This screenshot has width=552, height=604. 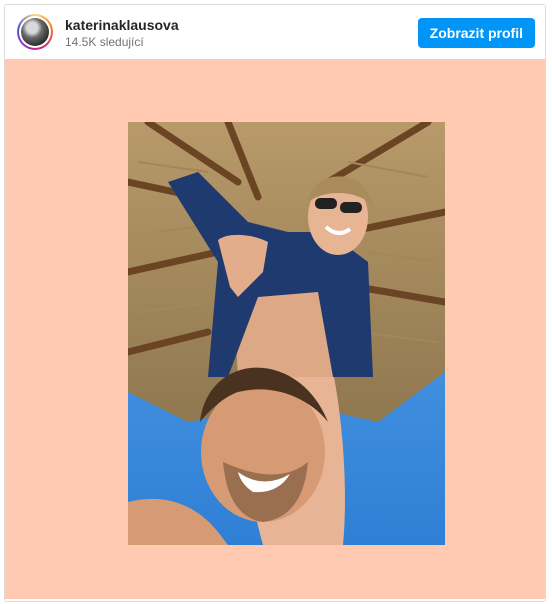 I want to click on username: katerinaklausova, so click(x=122, y=25).